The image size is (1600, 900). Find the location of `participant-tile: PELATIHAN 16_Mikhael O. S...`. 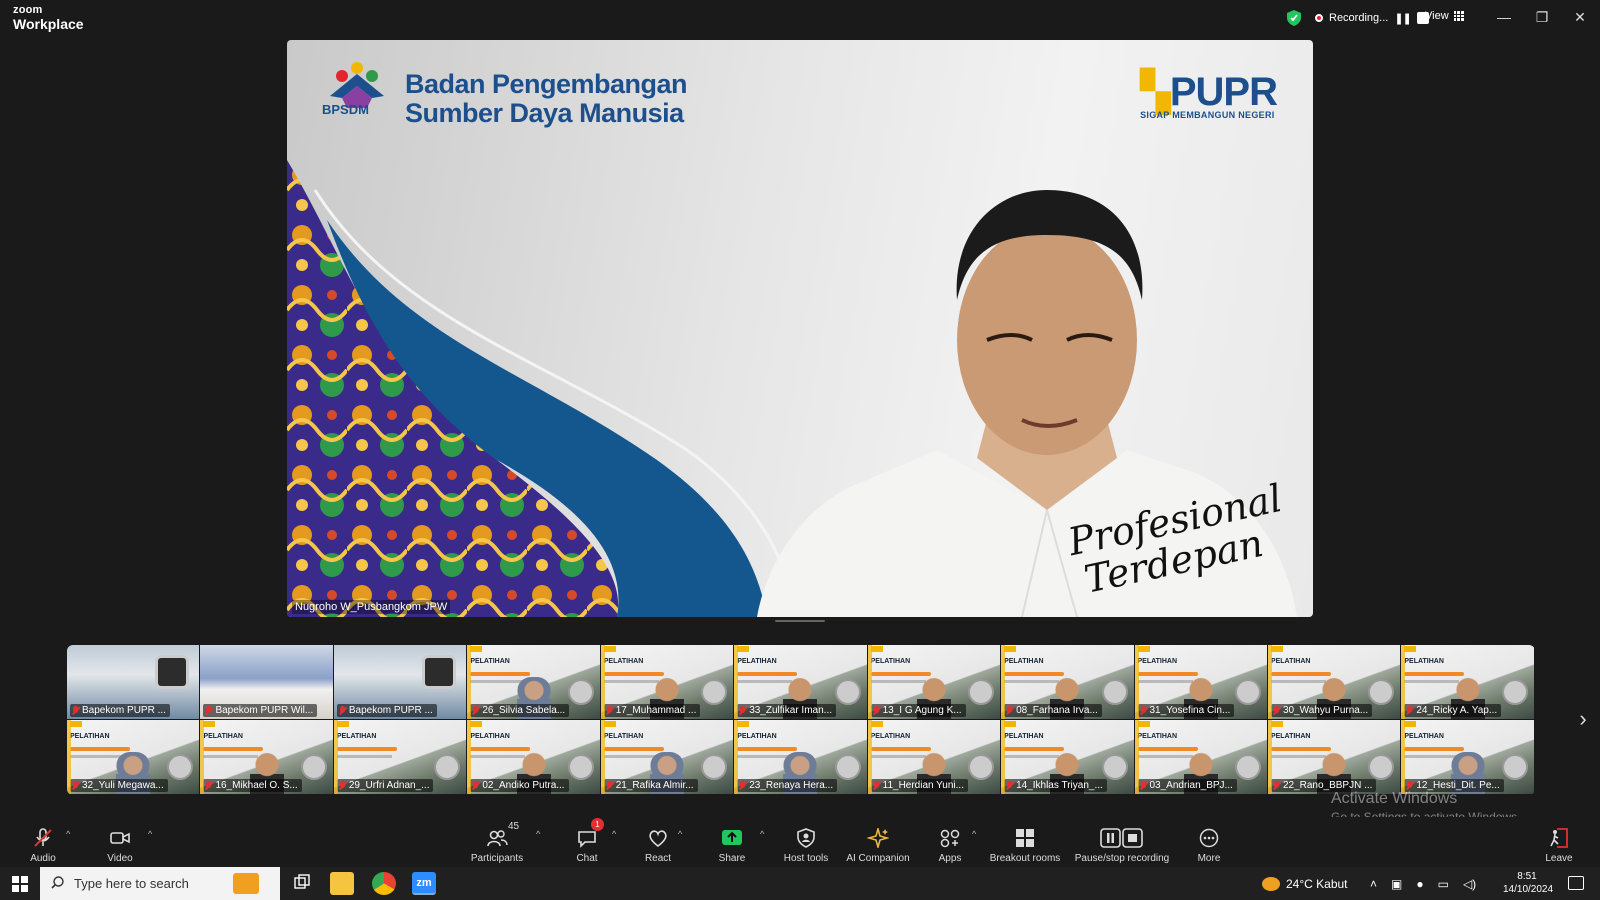

participant-tile: PELATIHAN 16_Mikhael O. S... is located at coordinates (267, 757).